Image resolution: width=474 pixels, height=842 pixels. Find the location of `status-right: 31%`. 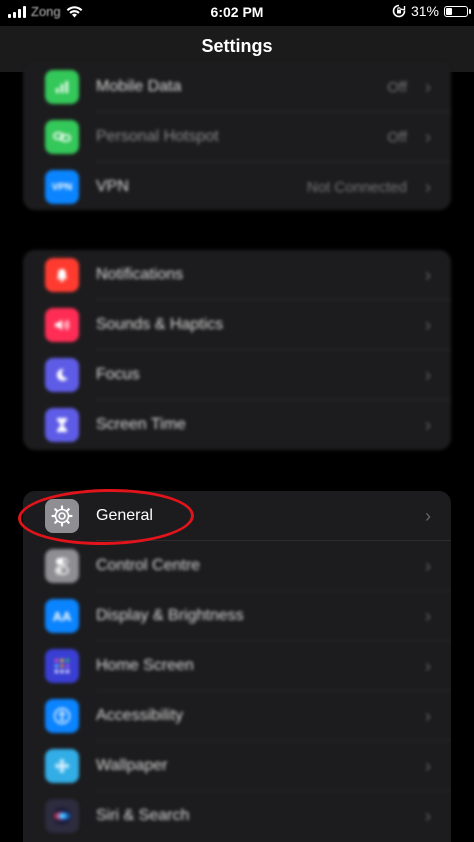

status-right: 31% is located at coordinates (431, 11).